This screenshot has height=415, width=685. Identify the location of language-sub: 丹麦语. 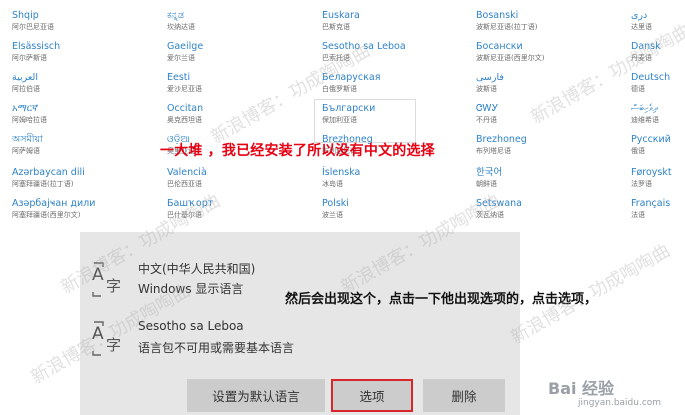
(641, 58).